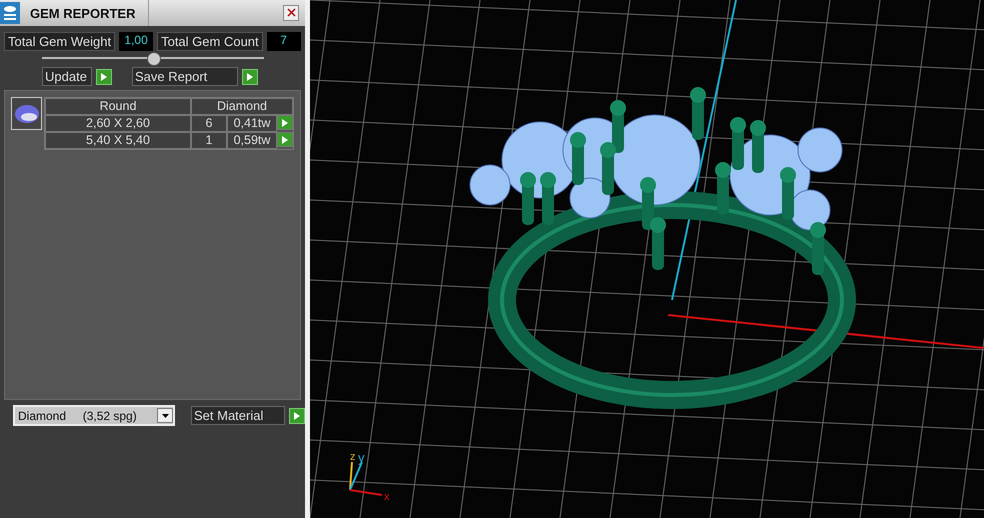  What do you see at coordinates (209, 140) in the screenshot?
I see `table-cell: 1` at bounding box center [209, 140].